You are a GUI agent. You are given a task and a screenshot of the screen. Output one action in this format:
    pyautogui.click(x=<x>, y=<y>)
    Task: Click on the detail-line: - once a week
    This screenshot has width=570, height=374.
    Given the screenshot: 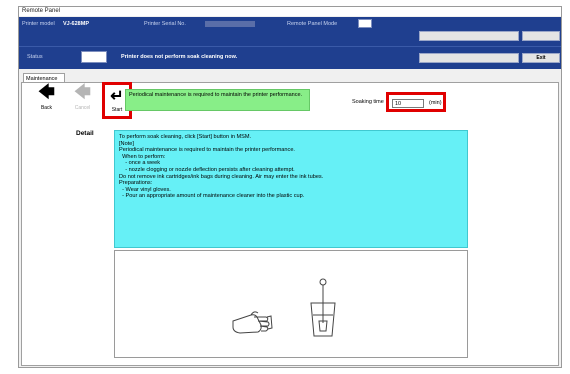 What is the action you would take?
    pyautogui.click(x=140, y=163)
    